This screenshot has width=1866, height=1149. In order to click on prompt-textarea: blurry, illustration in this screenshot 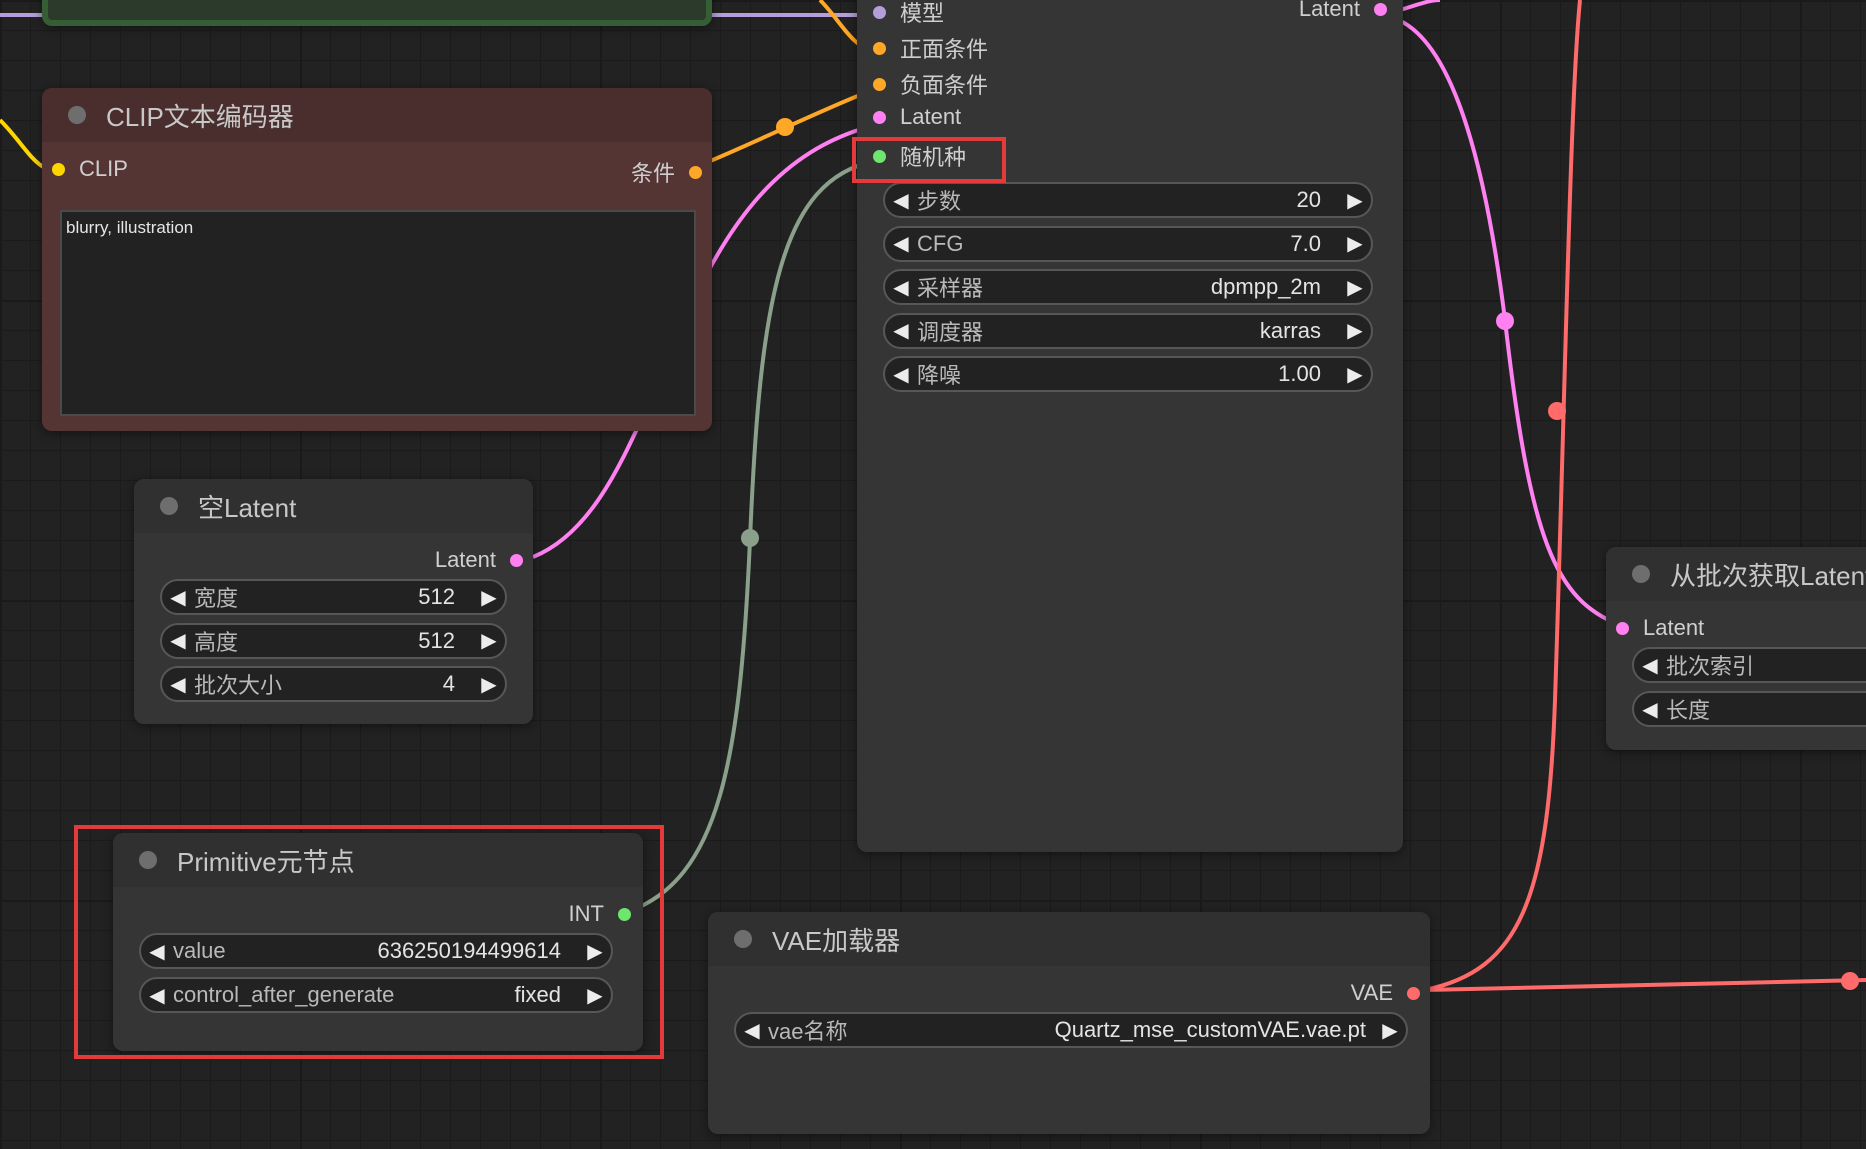, I will do `click(378, 313)`.